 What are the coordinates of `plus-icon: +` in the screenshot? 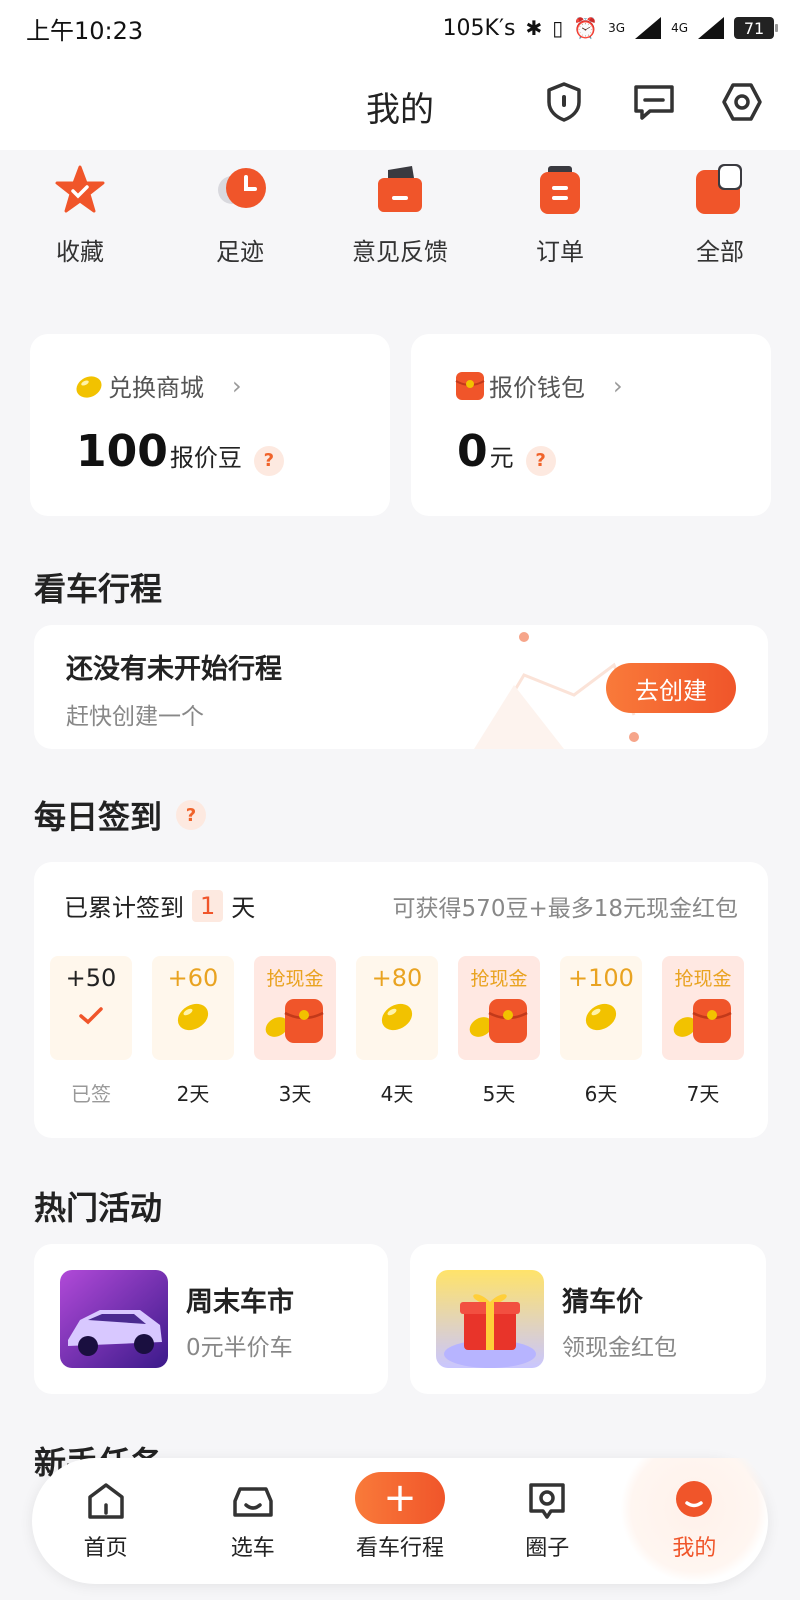 It's located at (400, 1498).